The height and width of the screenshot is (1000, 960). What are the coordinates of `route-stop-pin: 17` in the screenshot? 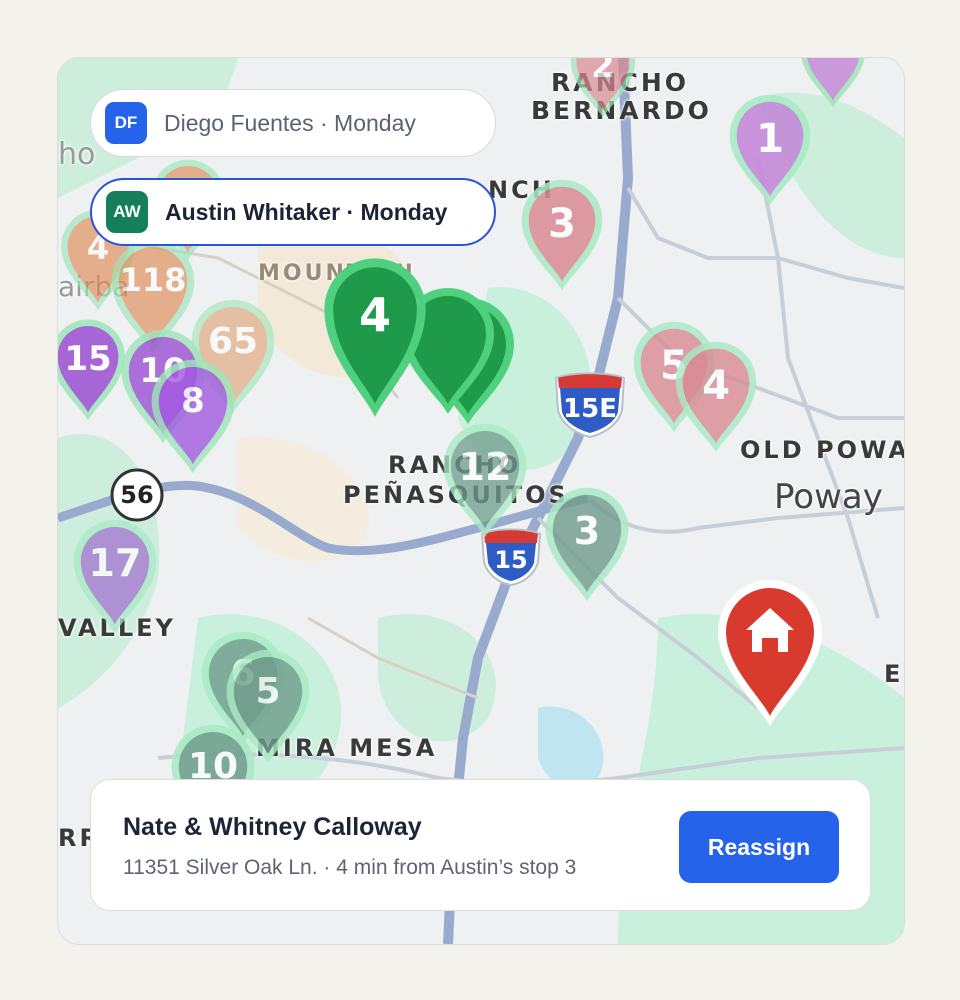 It's located at (115, 576).